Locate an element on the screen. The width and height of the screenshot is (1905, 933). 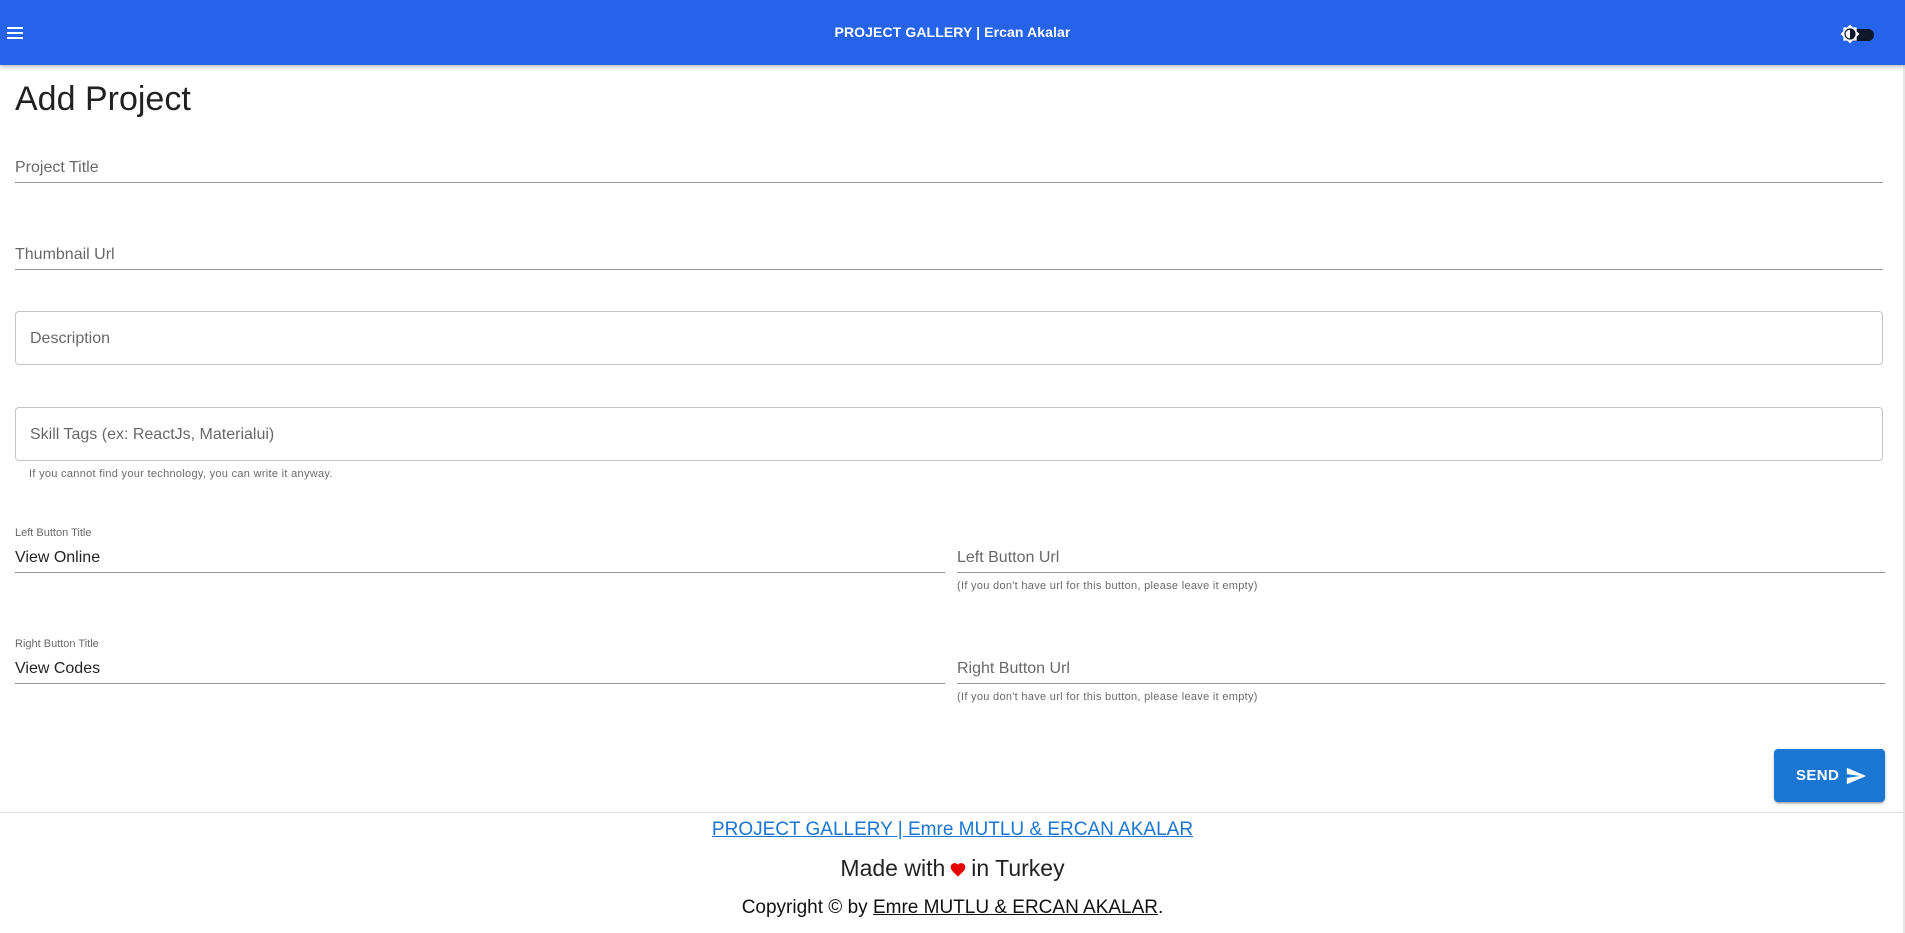
description-field is located at coordinates (949, 338).